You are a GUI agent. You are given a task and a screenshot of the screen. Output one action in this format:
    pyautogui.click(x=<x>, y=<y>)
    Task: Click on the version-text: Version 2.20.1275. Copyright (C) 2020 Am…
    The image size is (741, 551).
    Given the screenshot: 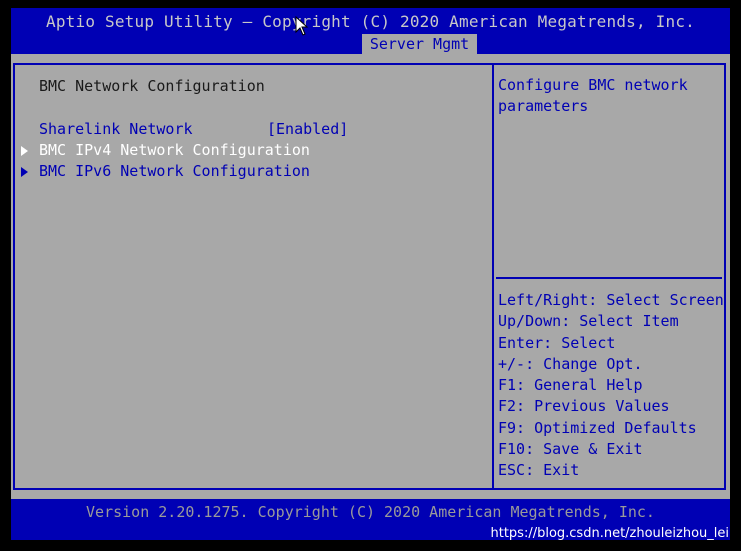 What is the action you would take?
    pyautogui.click(x=370, y=512)
    